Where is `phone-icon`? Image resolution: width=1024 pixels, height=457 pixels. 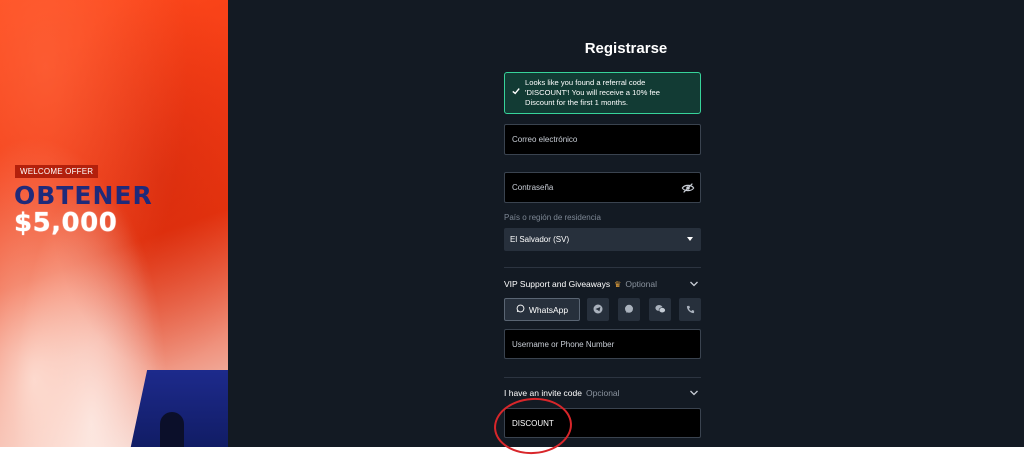 phone-icon is located at coordinates (690, 310).